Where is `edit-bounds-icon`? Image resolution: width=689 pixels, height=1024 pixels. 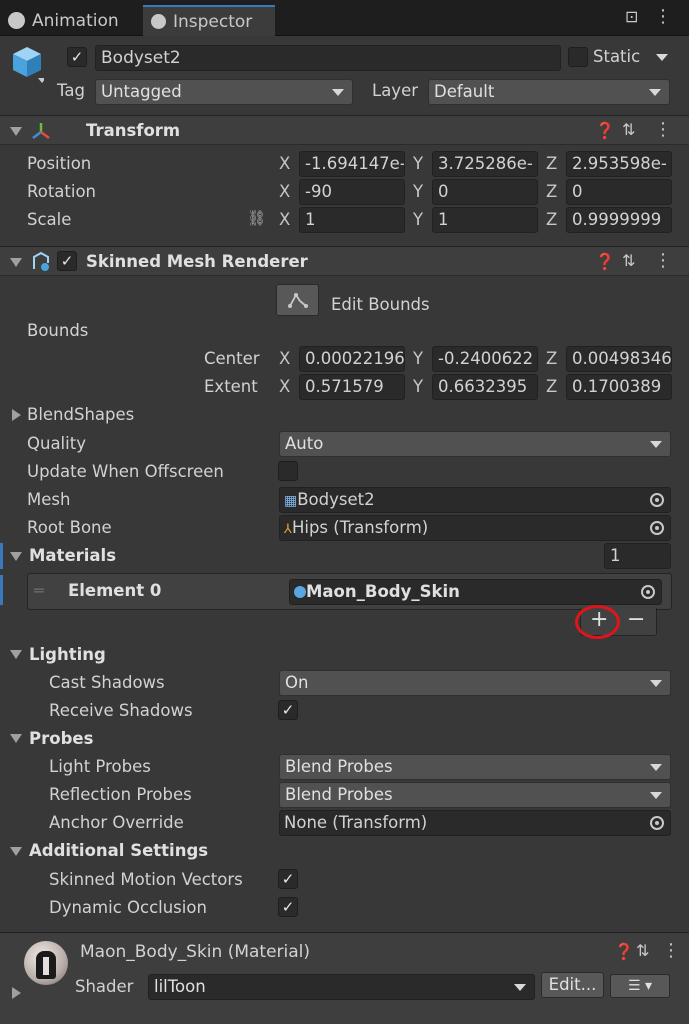
edit-bounds-icon is located at coordinates (297, 300).